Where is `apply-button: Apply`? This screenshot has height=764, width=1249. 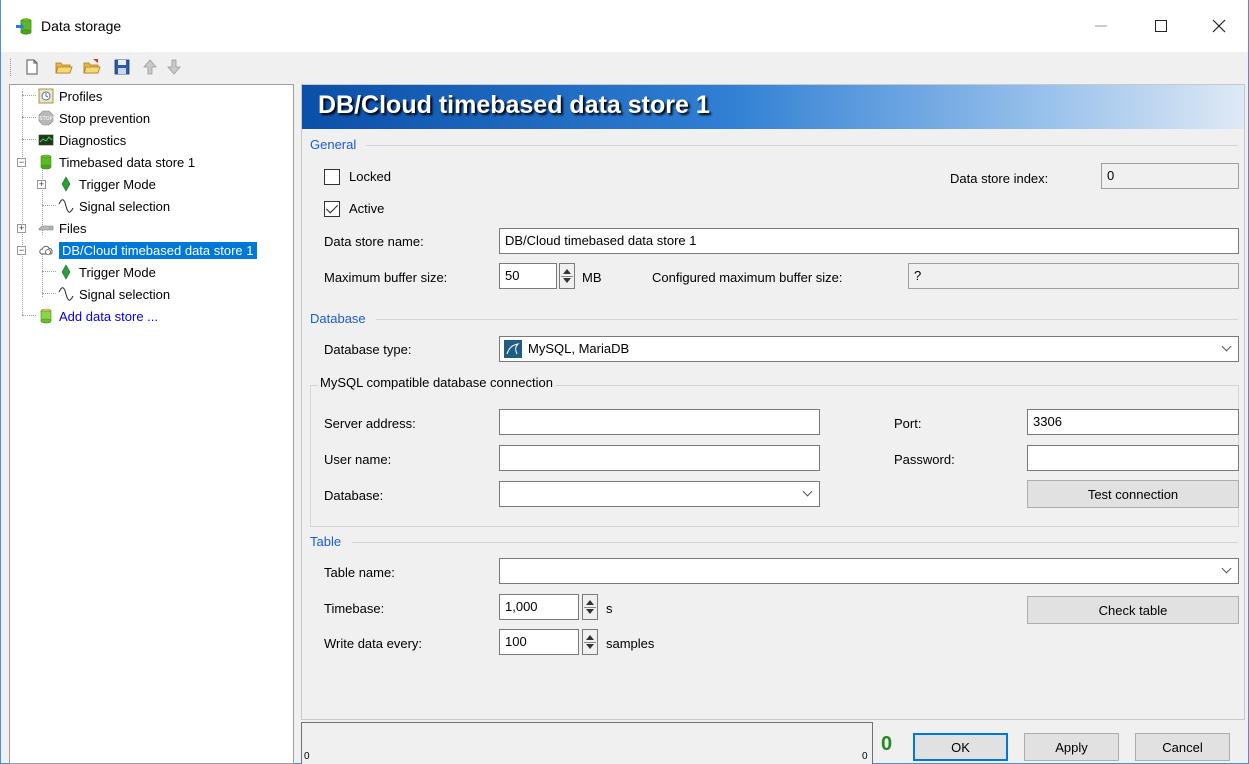
apply-button: Apply is located at coordinates (1071, 747).